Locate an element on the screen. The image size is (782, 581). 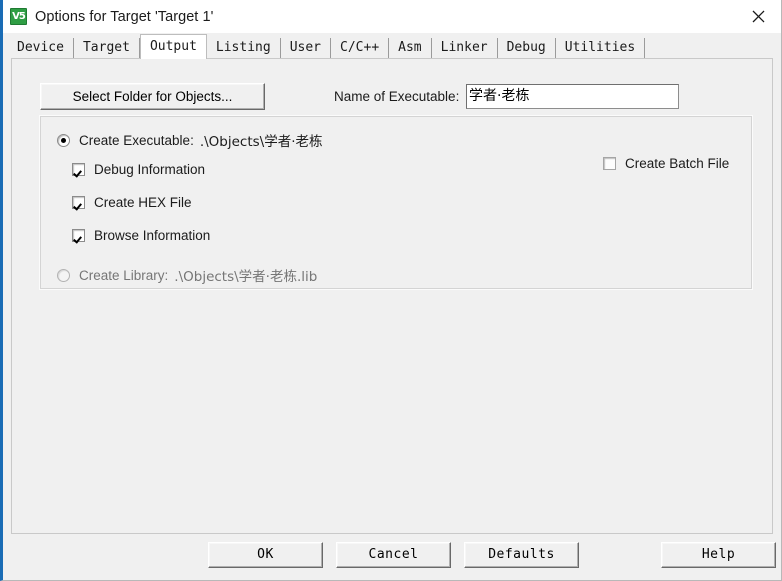
tab-device: Device is located at coordinates (42, 48).